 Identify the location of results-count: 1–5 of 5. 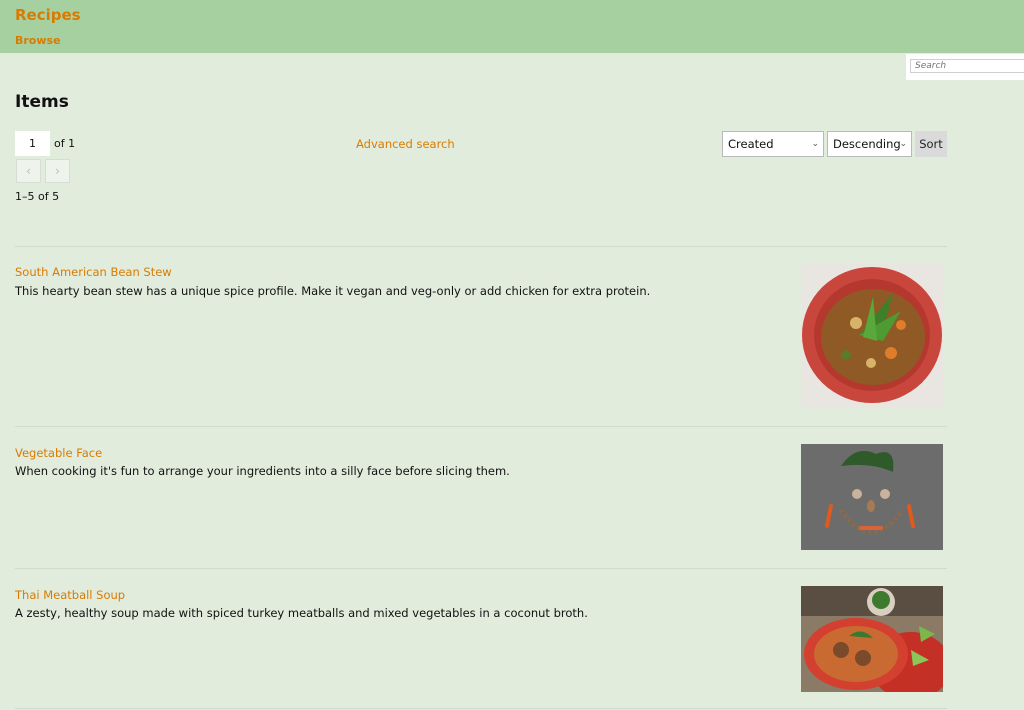
(37, 196).